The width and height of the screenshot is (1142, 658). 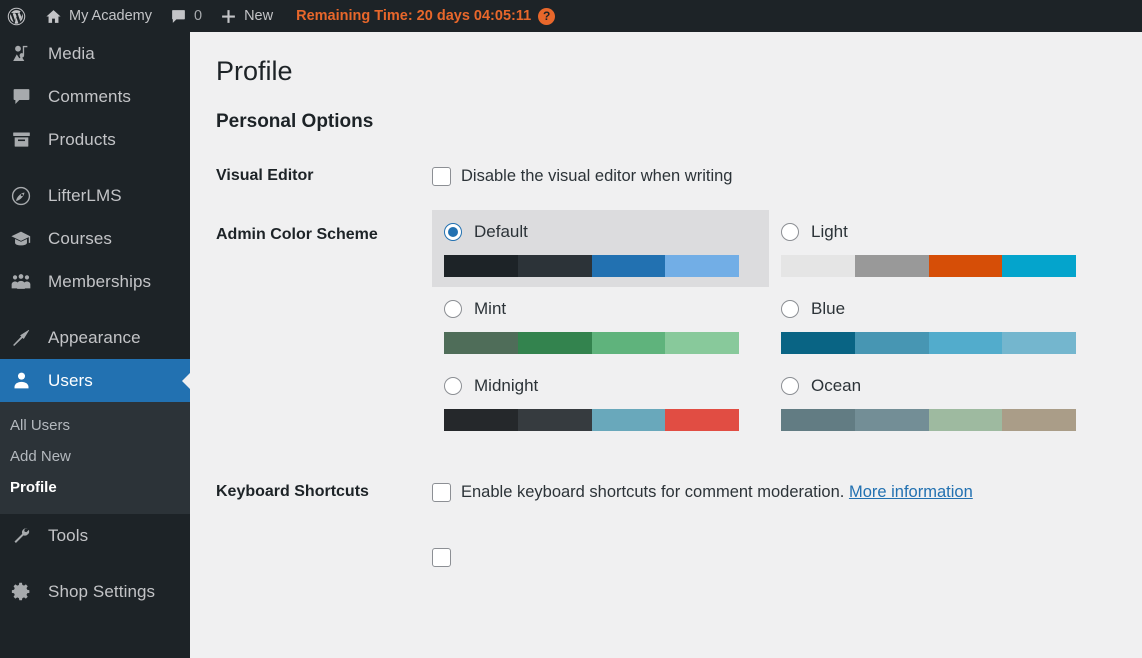 What do you see at coordinates (297, 235) in the screenshot?
I see `admin-color-scheme-label: Admin Color Scheme` at bounding box center [297, 235].